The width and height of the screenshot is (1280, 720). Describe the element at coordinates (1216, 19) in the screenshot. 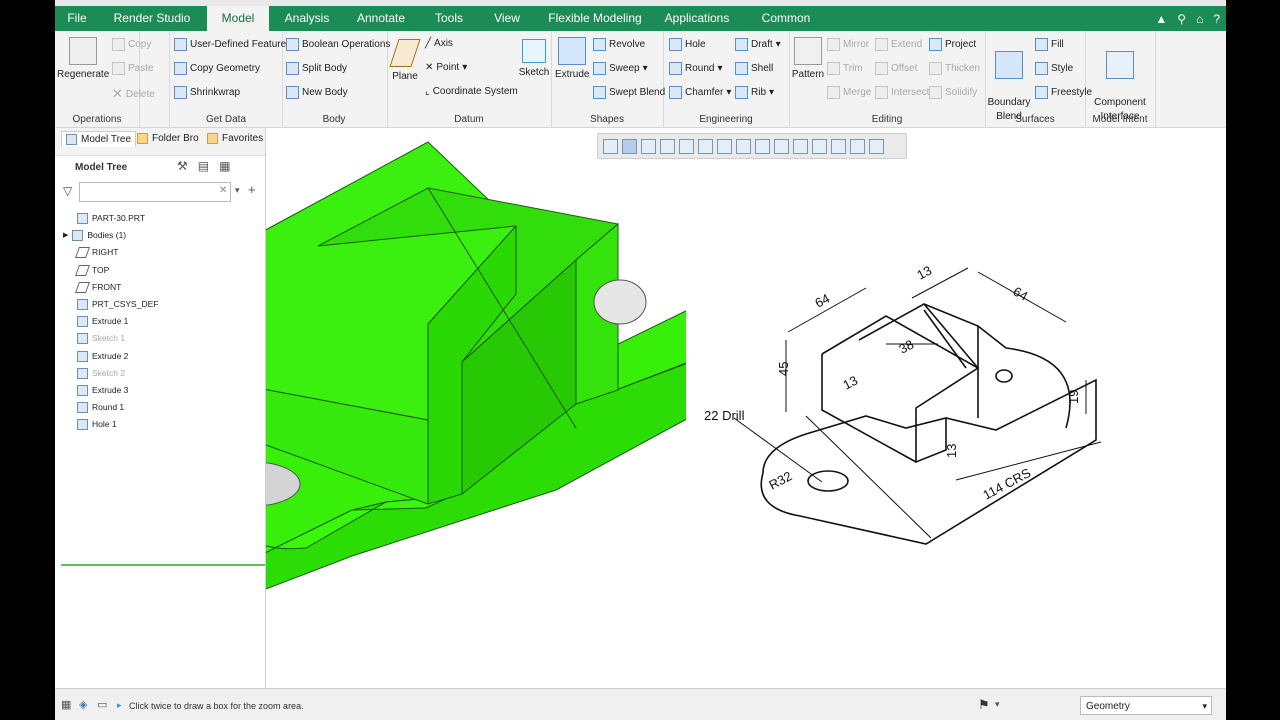

I see `help-icon: ?` at that location.